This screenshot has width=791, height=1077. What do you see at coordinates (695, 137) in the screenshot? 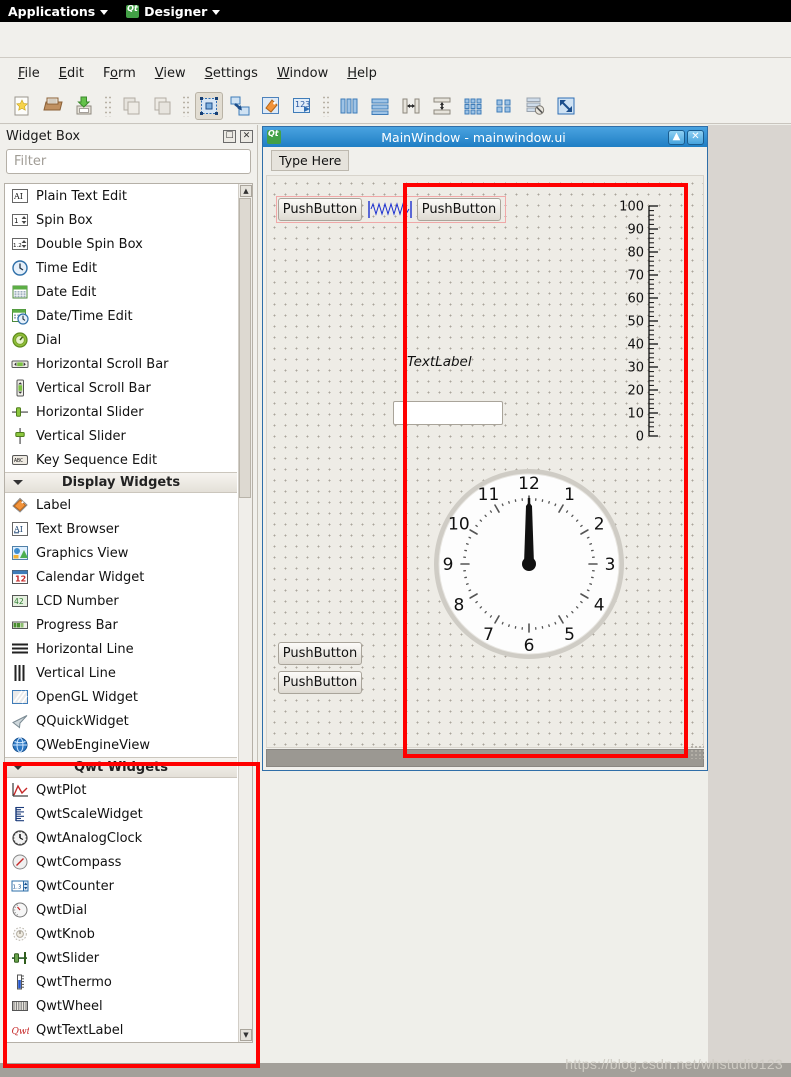
I see `close-button: ✕` at bounding box center [695, 137].